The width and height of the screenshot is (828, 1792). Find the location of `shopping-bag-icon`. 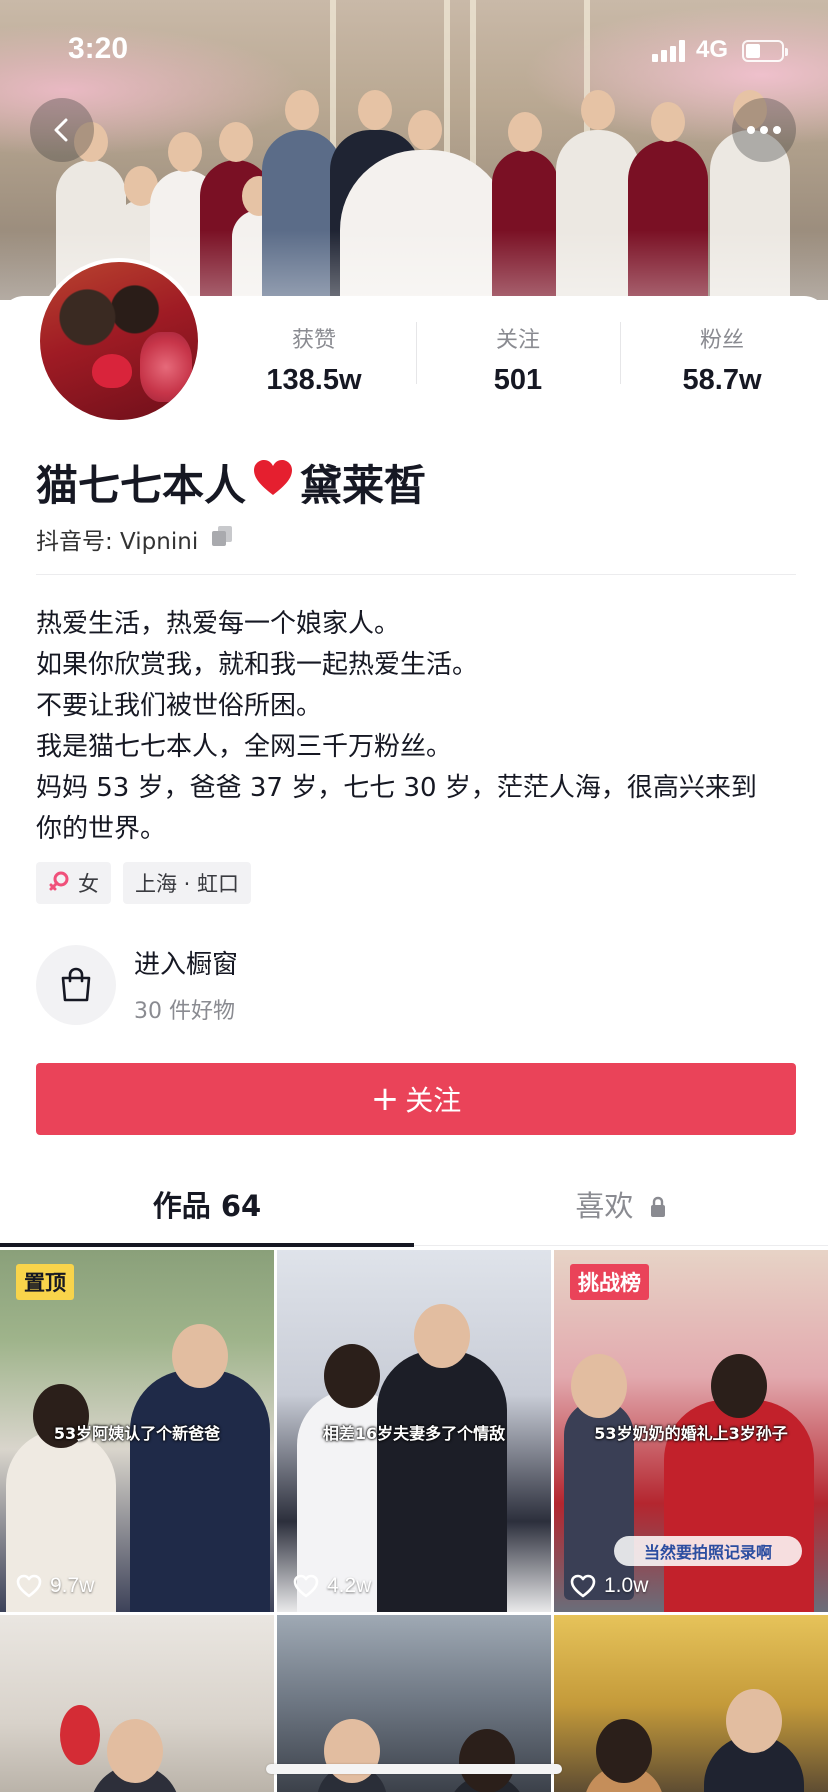

shopping-bag-icon is located at coordinates (76, 984).